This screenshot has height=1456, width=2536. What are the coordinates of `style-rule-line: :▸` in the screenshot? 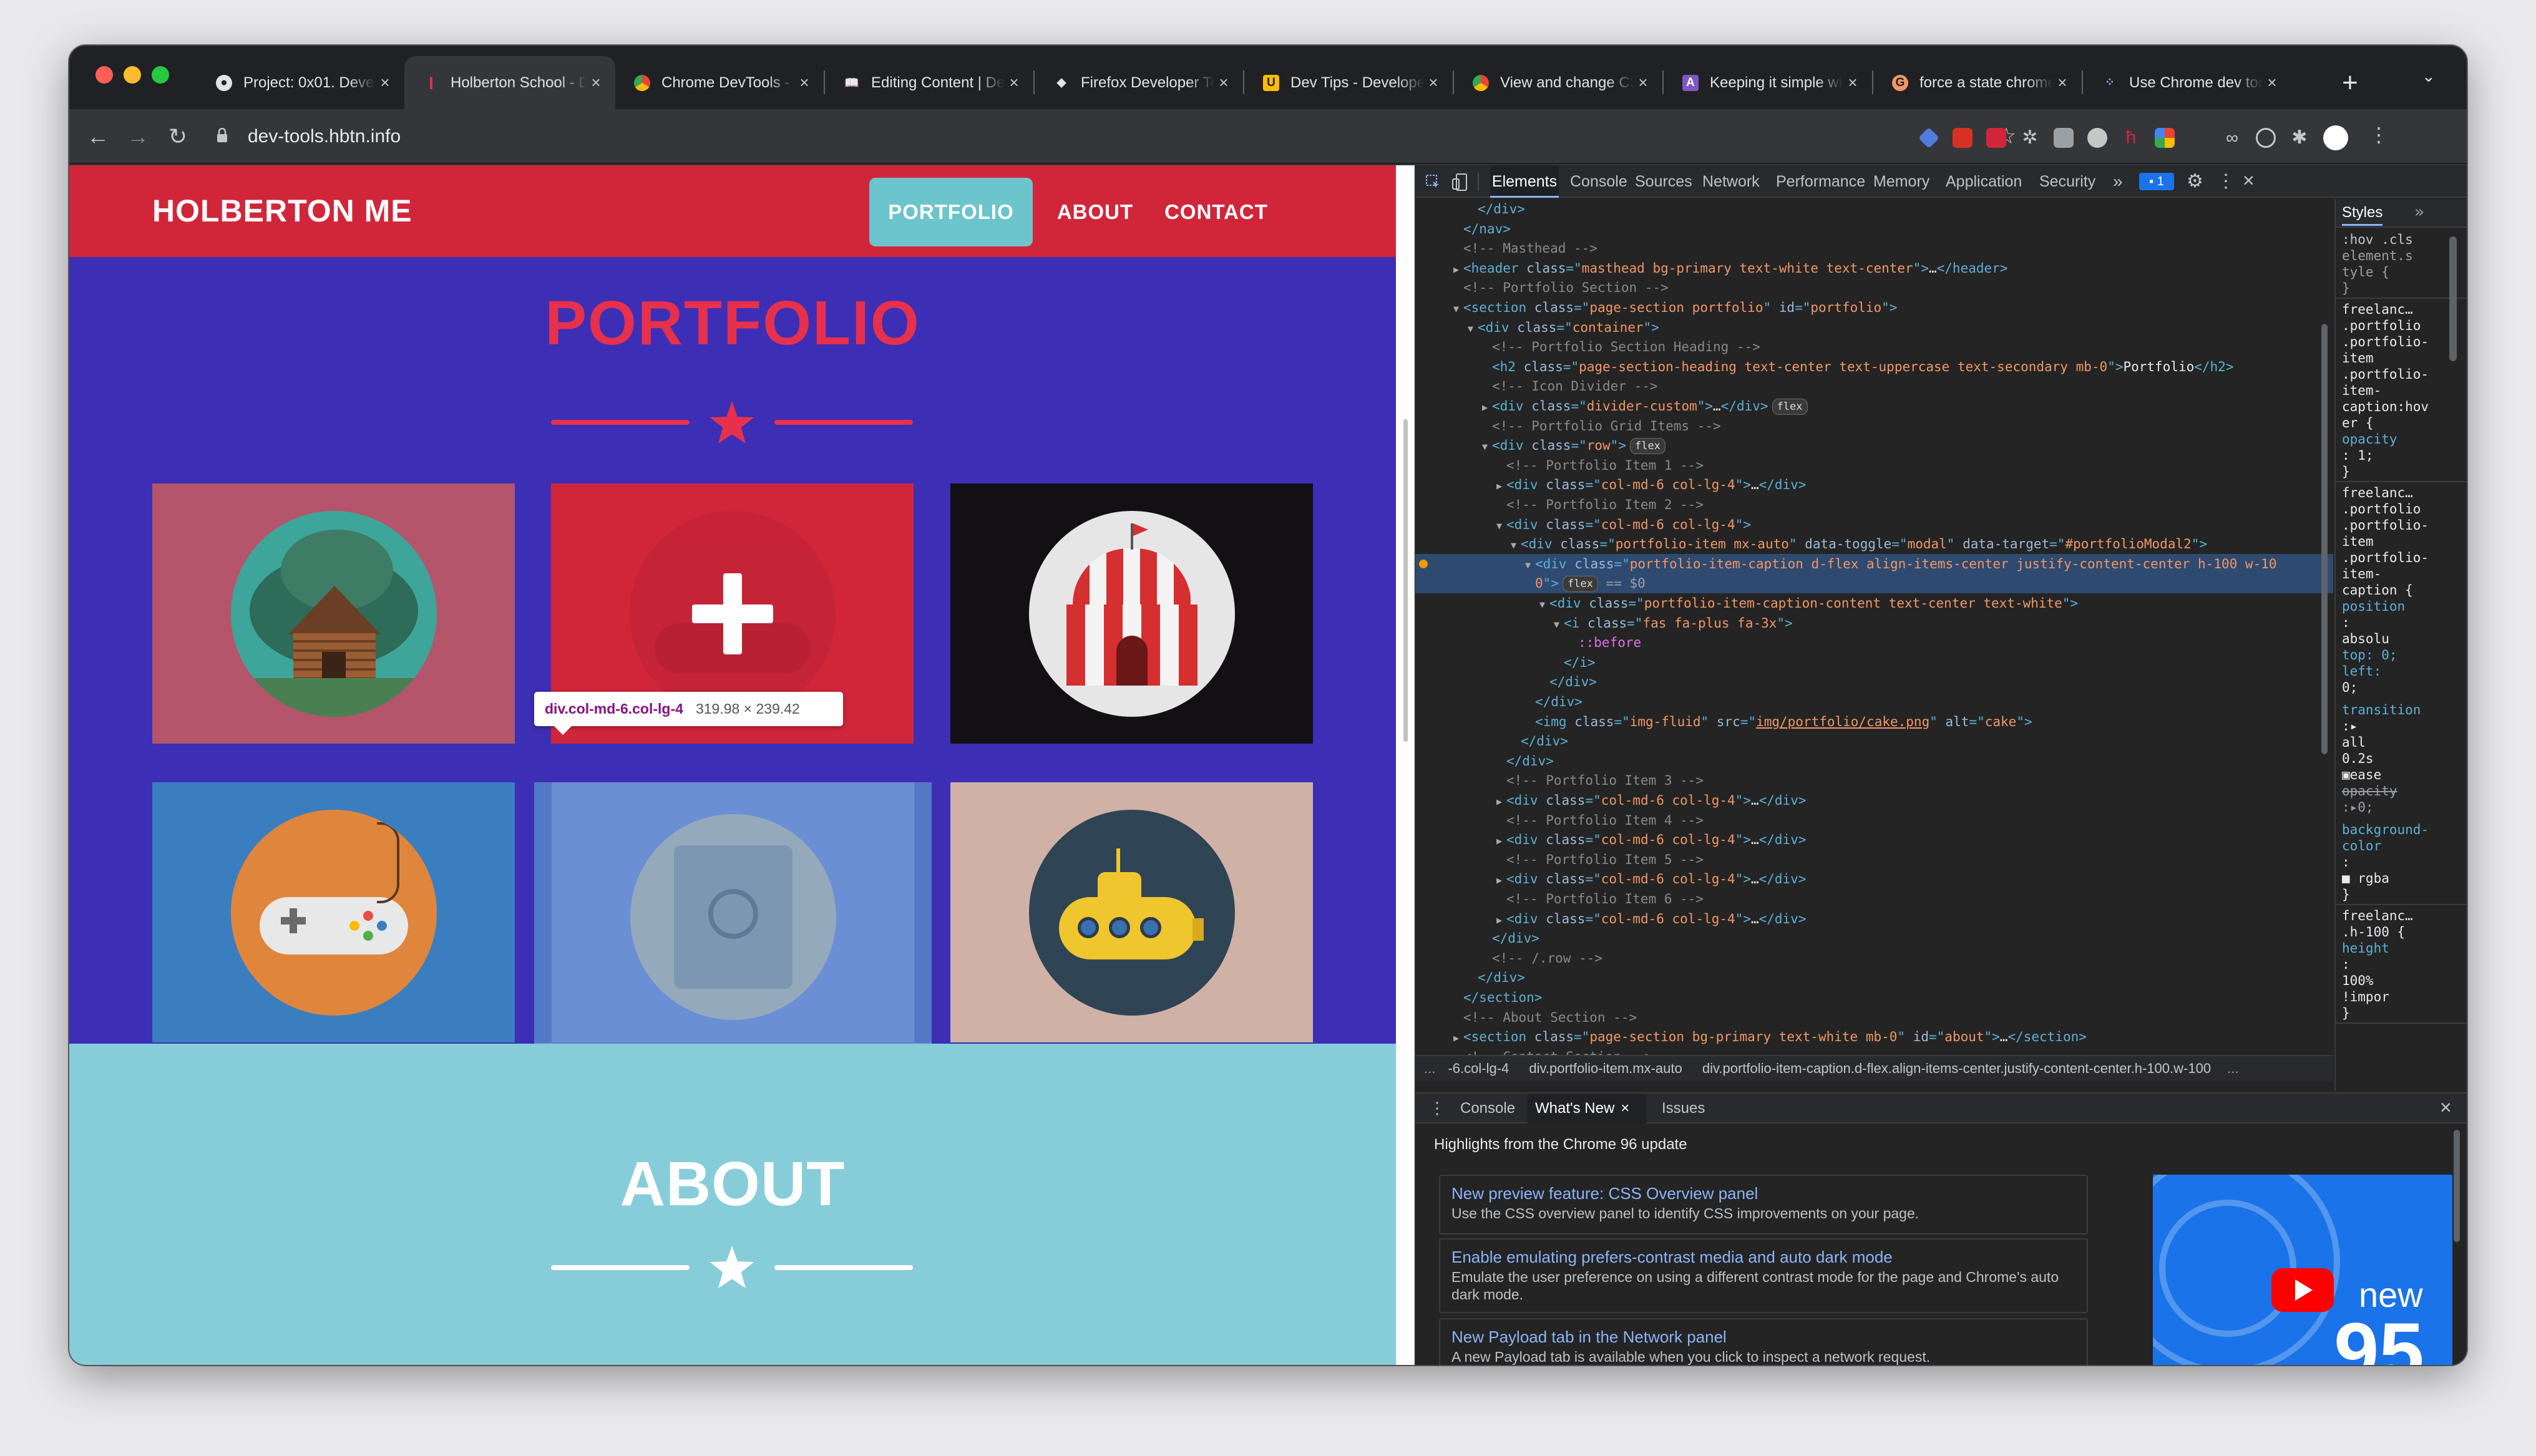 It's located at (2350, 726).